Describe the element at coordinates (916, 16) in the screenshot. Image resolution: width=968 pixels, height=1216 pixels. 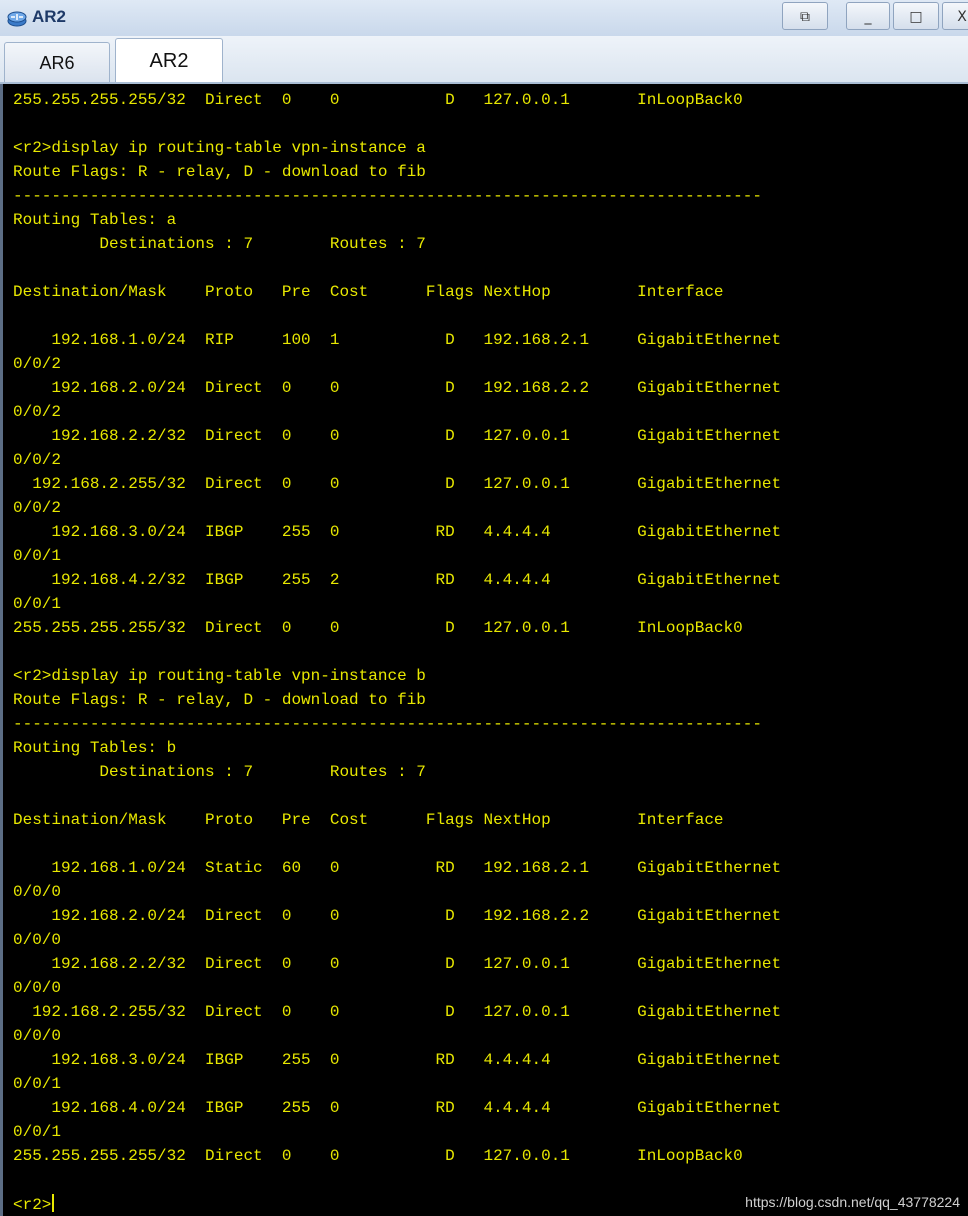
I see `maximize-button: □` at that location.